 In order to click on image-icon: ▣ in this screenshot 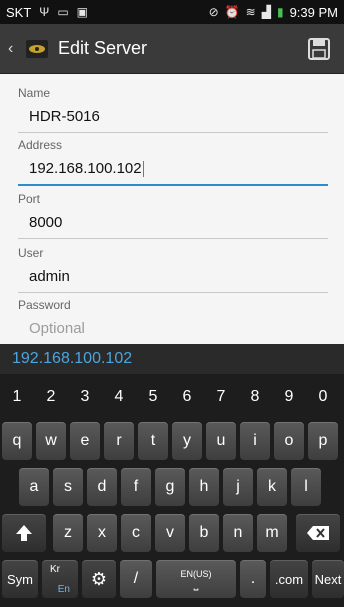, I will do `click(82, 12)`.